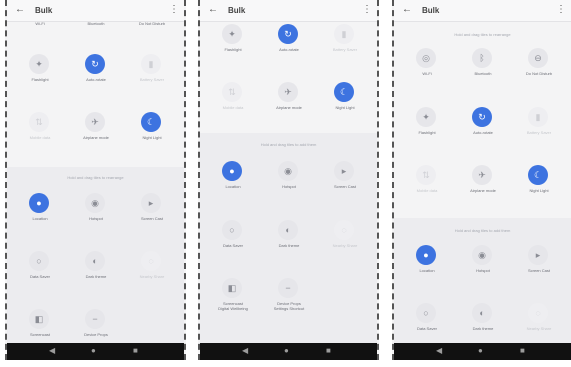 The image size is (571, 367). I want to click on app-bar: ← Bulk ⋮, so click(288, 11).